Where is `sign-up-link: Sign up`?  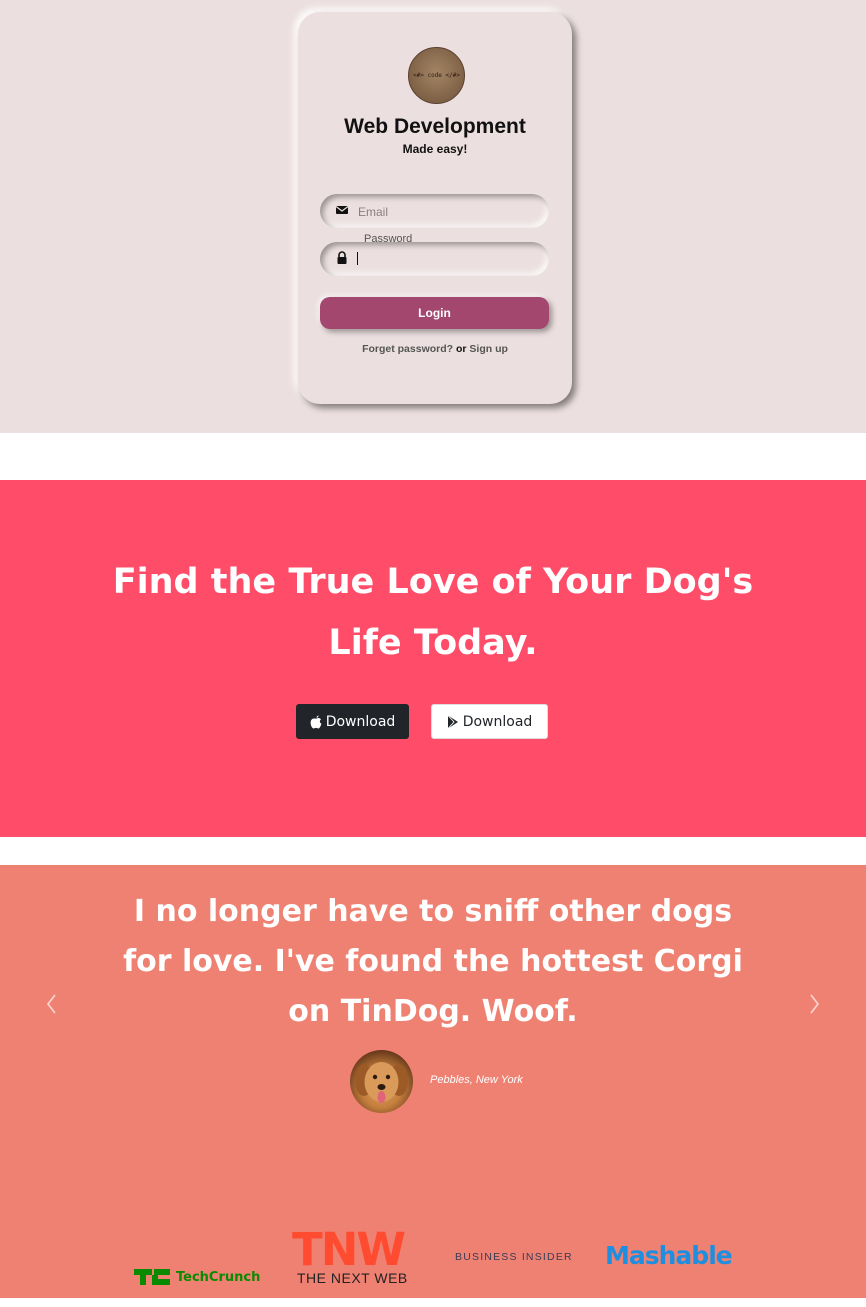 sign-up-link: Sign up is located at coordinates (488, 349).